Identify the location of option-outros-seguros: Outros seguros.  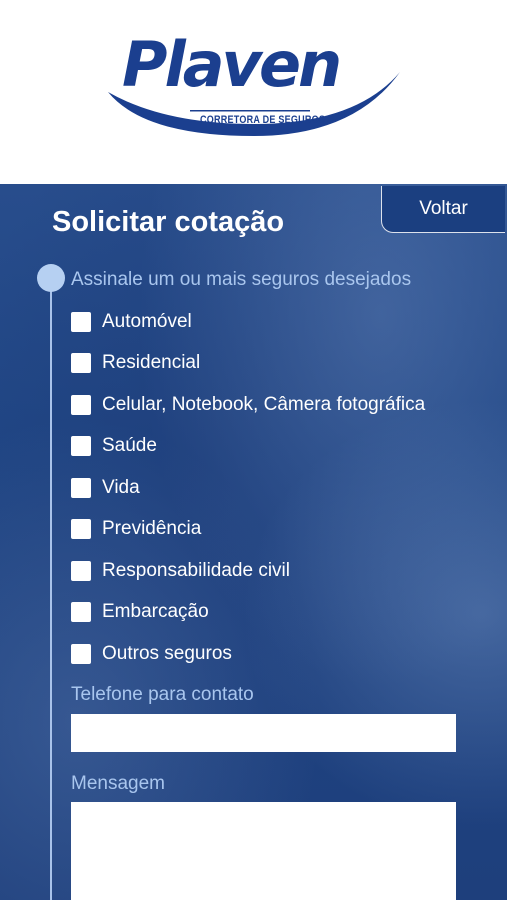
(151, 654).